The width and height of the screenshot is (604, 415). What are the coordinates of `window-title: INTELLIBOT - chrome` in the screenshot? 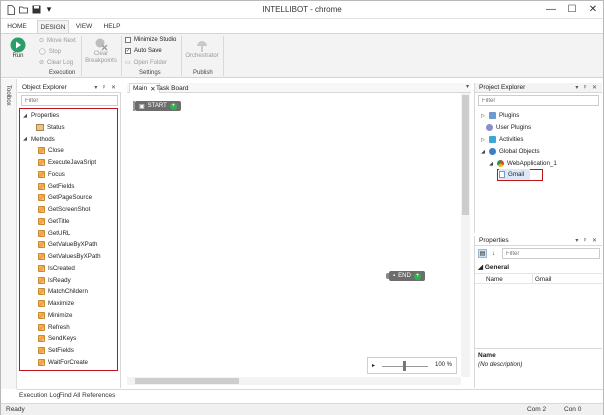 It's located at (302, 9).